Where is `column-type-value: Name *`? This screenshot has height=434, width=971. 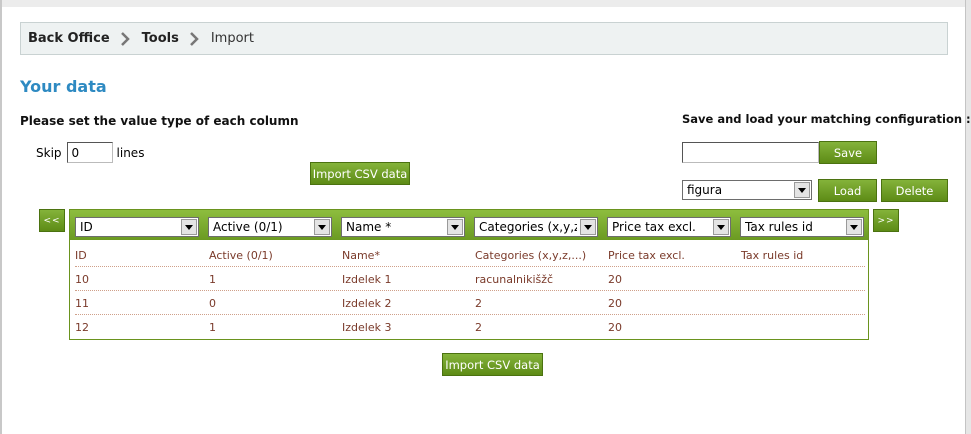 column-type-value: Name * is located at coordinates (369, 227).